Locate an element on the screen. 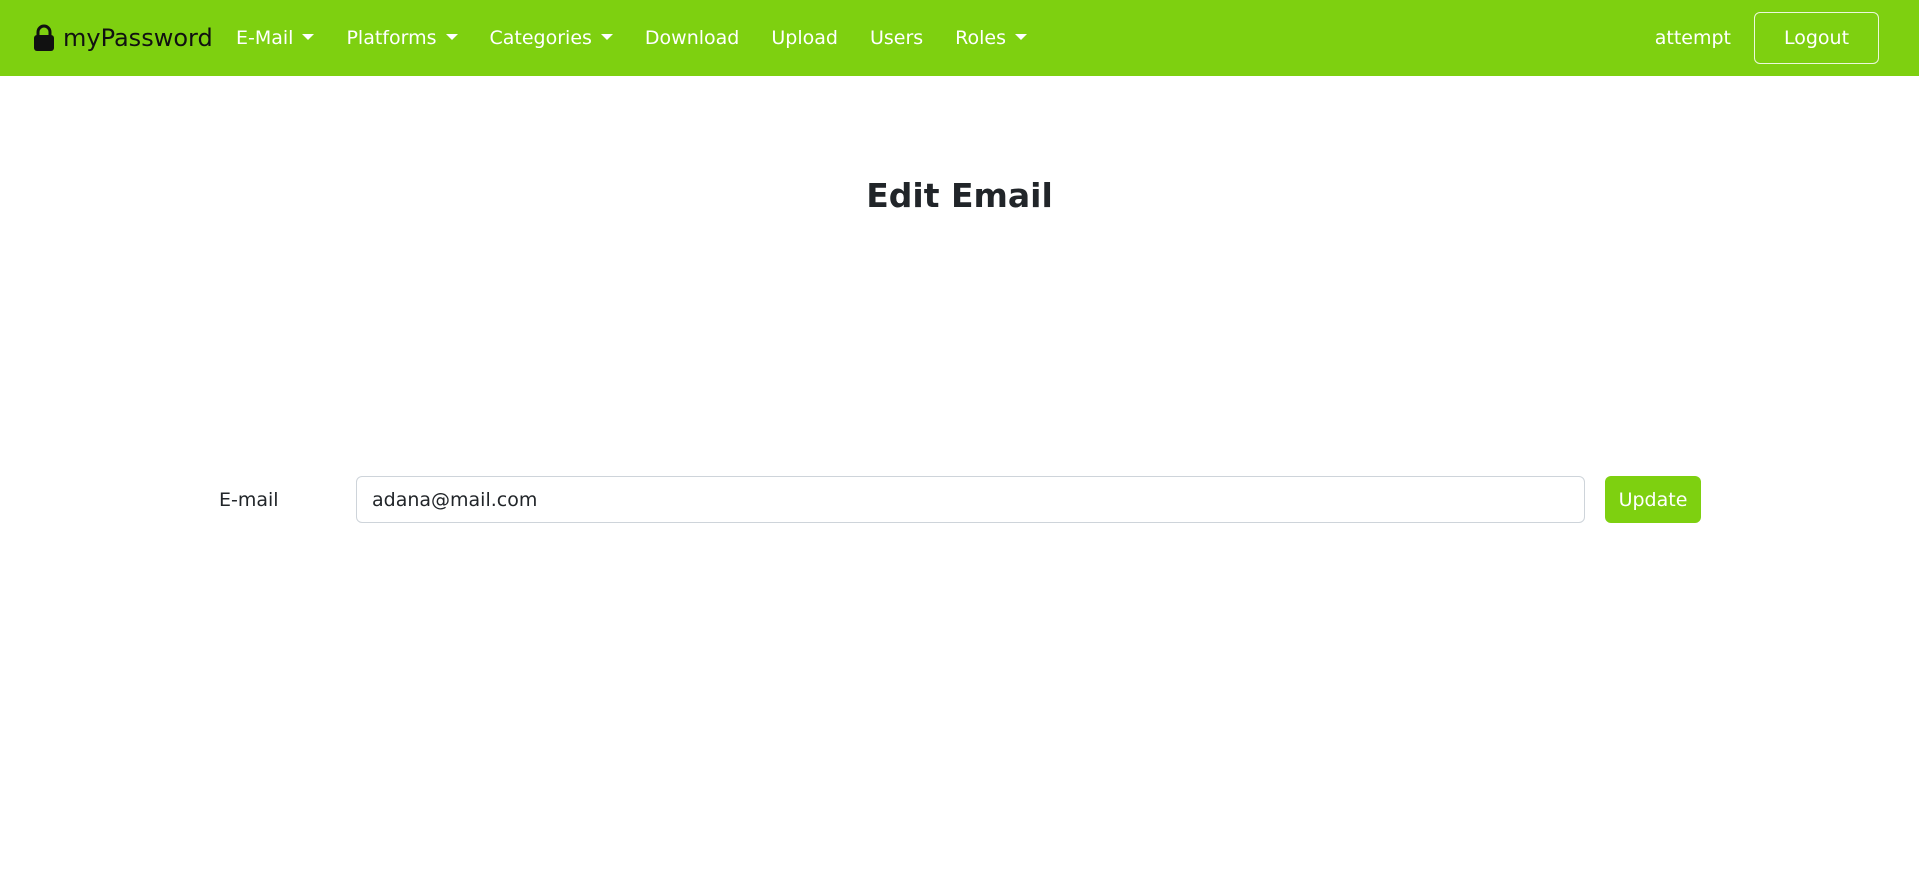 This screenshot has height=881, width=1919. logout-button: Logout is located at coordinates (1816, 38).